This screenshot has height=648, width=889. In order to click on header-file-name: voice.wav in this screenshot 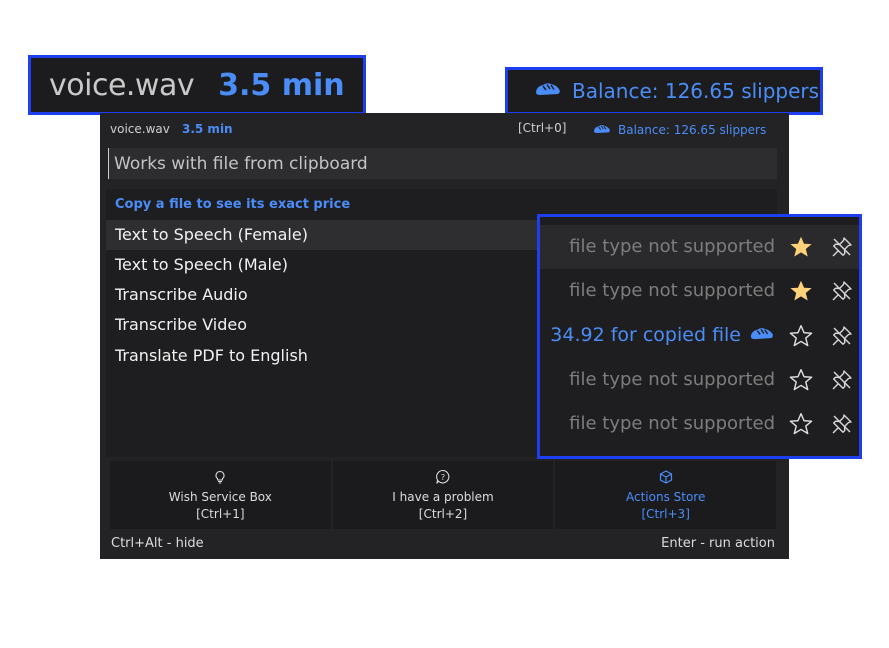, I will do `click(140, 129)`.